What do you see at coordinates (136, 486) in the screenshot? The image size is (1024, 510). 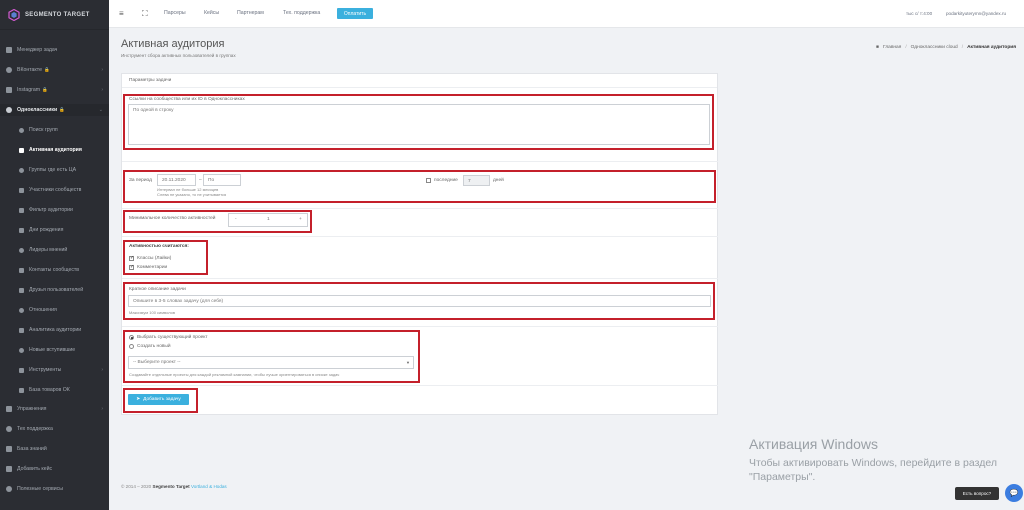 I see `footer-copyright: © 2014 – 2020` at bounding box center [136, 486].